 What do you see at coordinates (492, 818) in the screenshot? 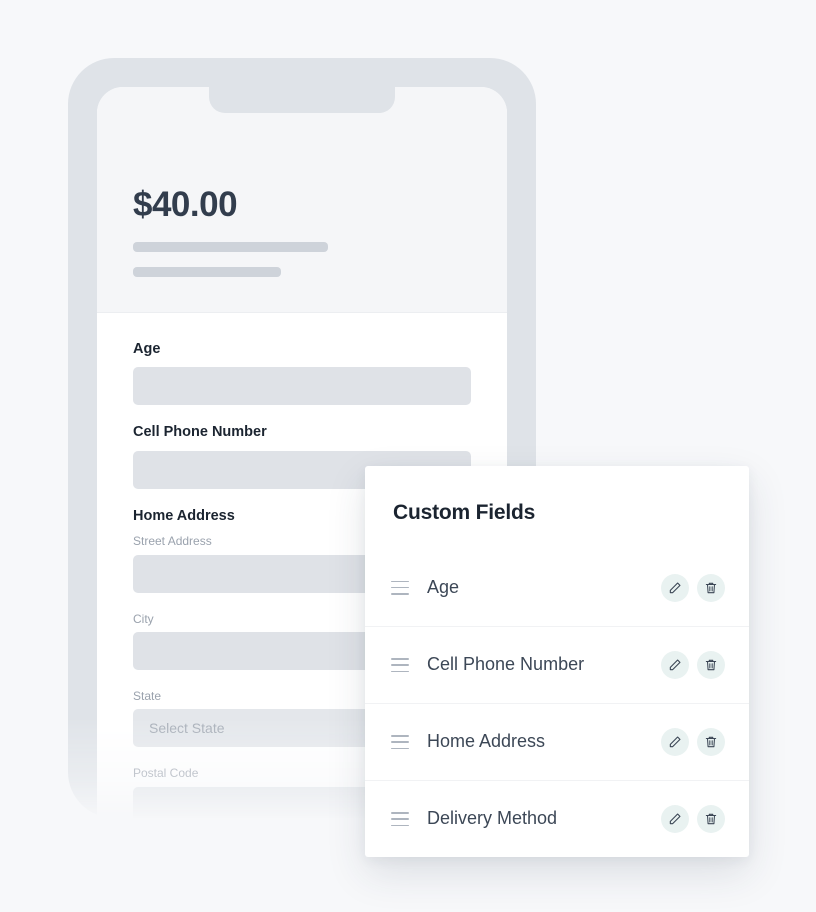
I see `list-item-label: Delivery Method` at bounding box center [492, 818].